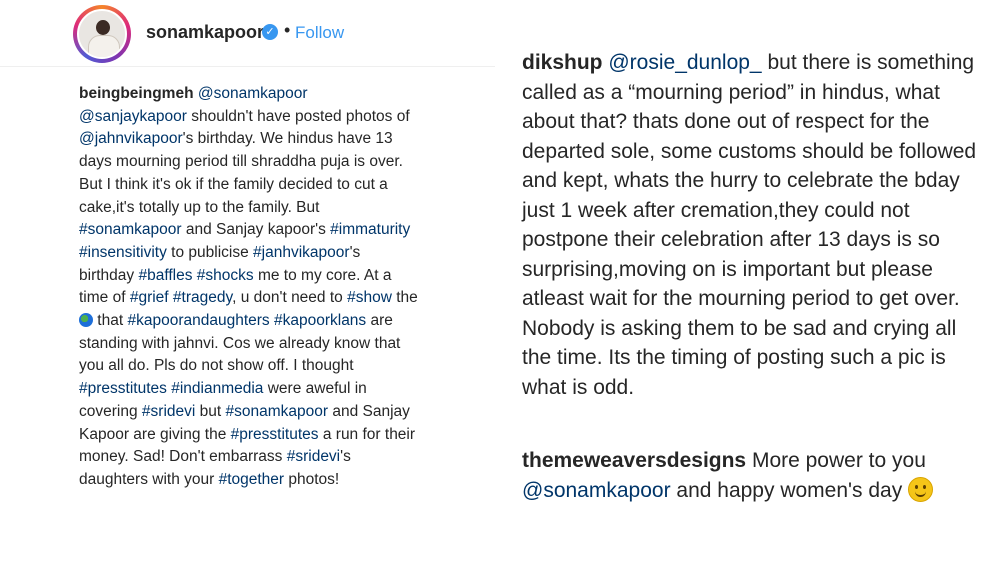 This screenshot has width=1000, height=565. What do you see at coordinates (136, 93) in the screenshot?
I see `comment-username: beingbeingmeh` at bounding box center [136, 93].